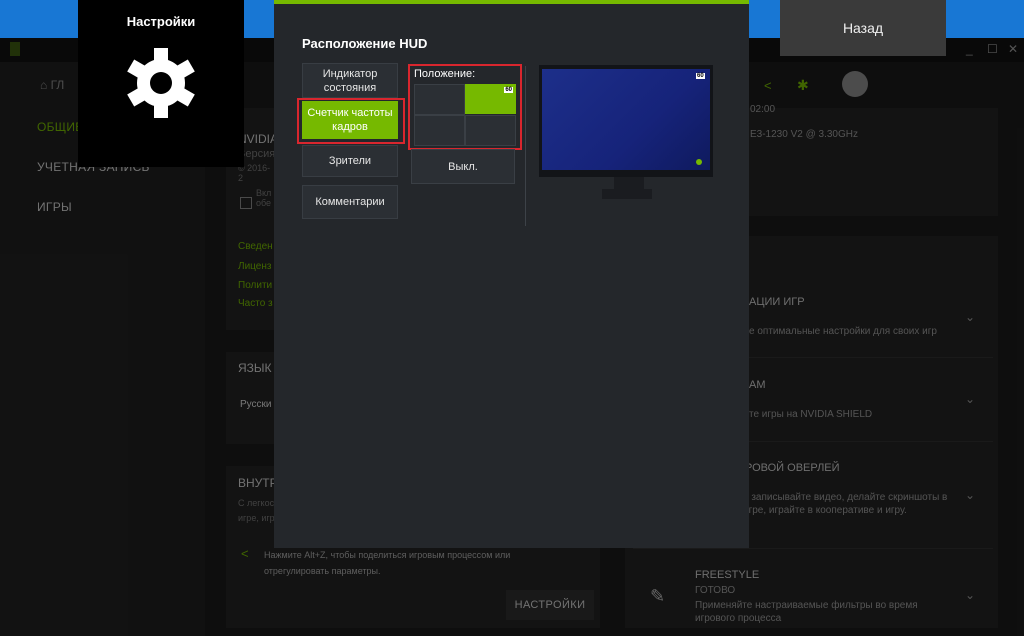 This screenshot has width=1024, height=636. Describe the element at coordinates (490, 99) in the screenshot. I see `position-cell-top-right: 60` at that location.